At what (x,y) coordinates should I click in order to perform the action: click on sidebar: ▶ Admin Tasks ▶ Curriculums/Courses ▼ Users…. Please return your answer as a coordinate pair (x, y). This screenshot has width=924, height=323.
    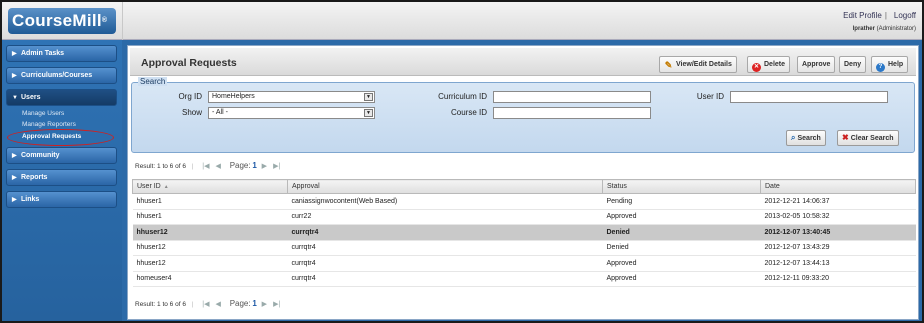
    Looking at the image, I should click on (62, 180).